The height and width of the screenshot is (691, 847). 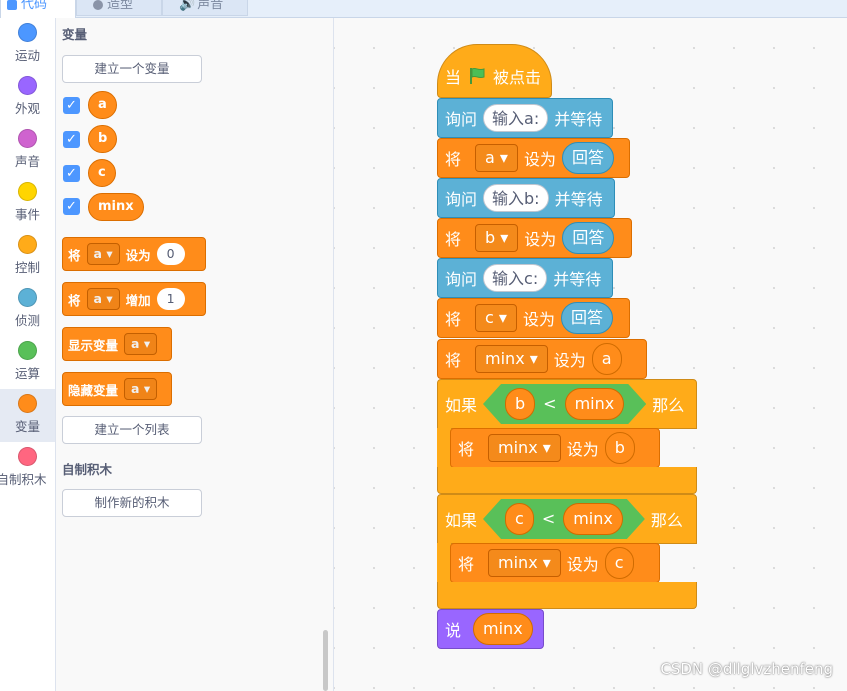 I want to click on dropdown-value: minx, so click(x=505, y=358).